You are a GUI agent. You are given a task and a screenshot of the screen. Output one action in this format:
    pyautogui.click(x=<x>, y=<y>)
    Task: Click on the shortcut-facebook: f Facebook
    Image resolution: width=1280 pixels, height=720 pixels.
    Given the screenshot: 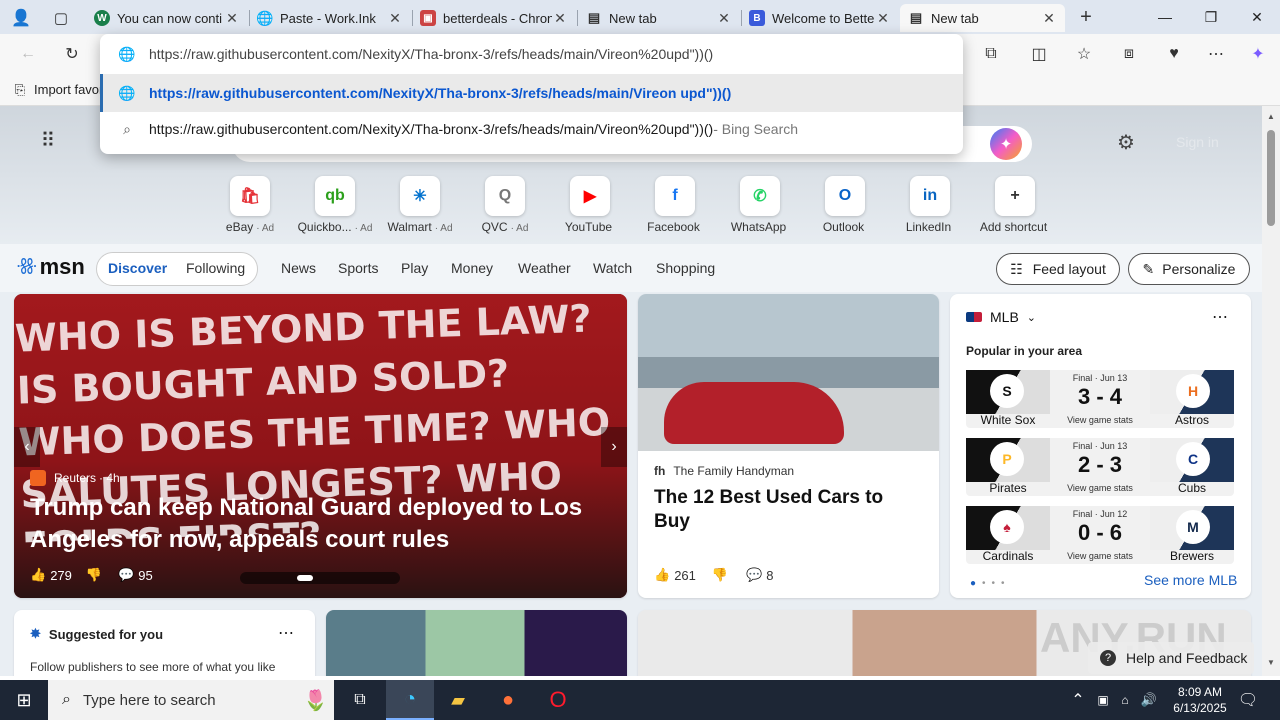 What is the action you would take?
    pyautogui.click(x=675, y=205)
    